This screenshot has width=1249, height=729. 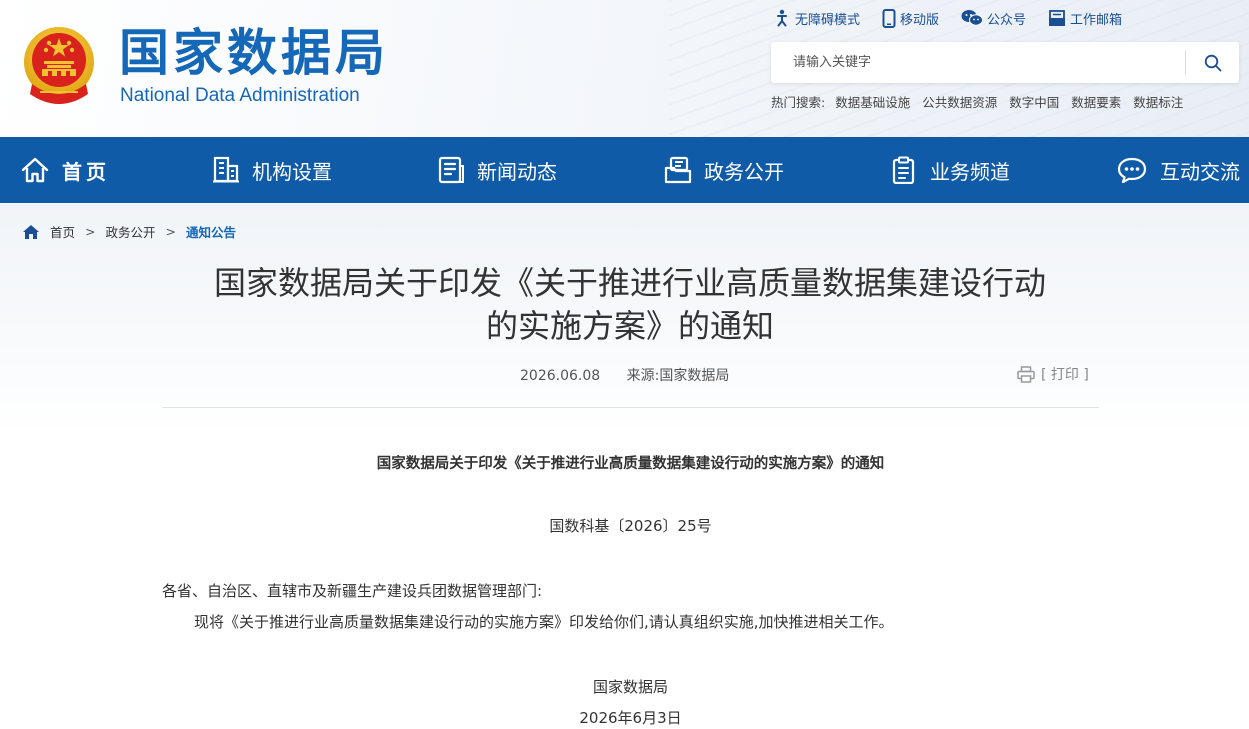 What do you see at coordinates (86, 171) in the screenshot?
I see `nav-label: 首页` at bounding box center [86, 171].